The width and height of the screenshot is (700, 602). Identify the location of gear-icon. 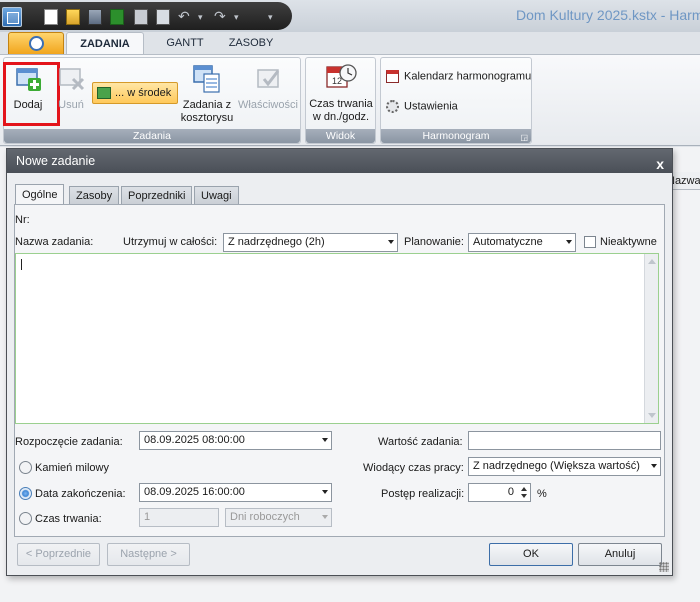
(392, 106).